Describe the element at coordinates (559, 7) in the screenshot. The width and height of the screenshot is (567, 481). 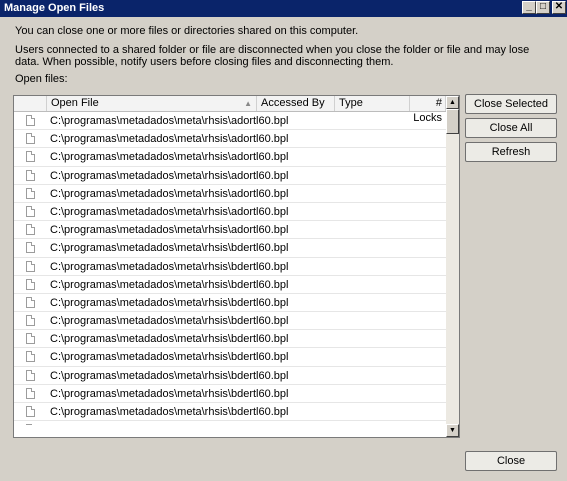
I see `close-window-button: ✕` at that location.